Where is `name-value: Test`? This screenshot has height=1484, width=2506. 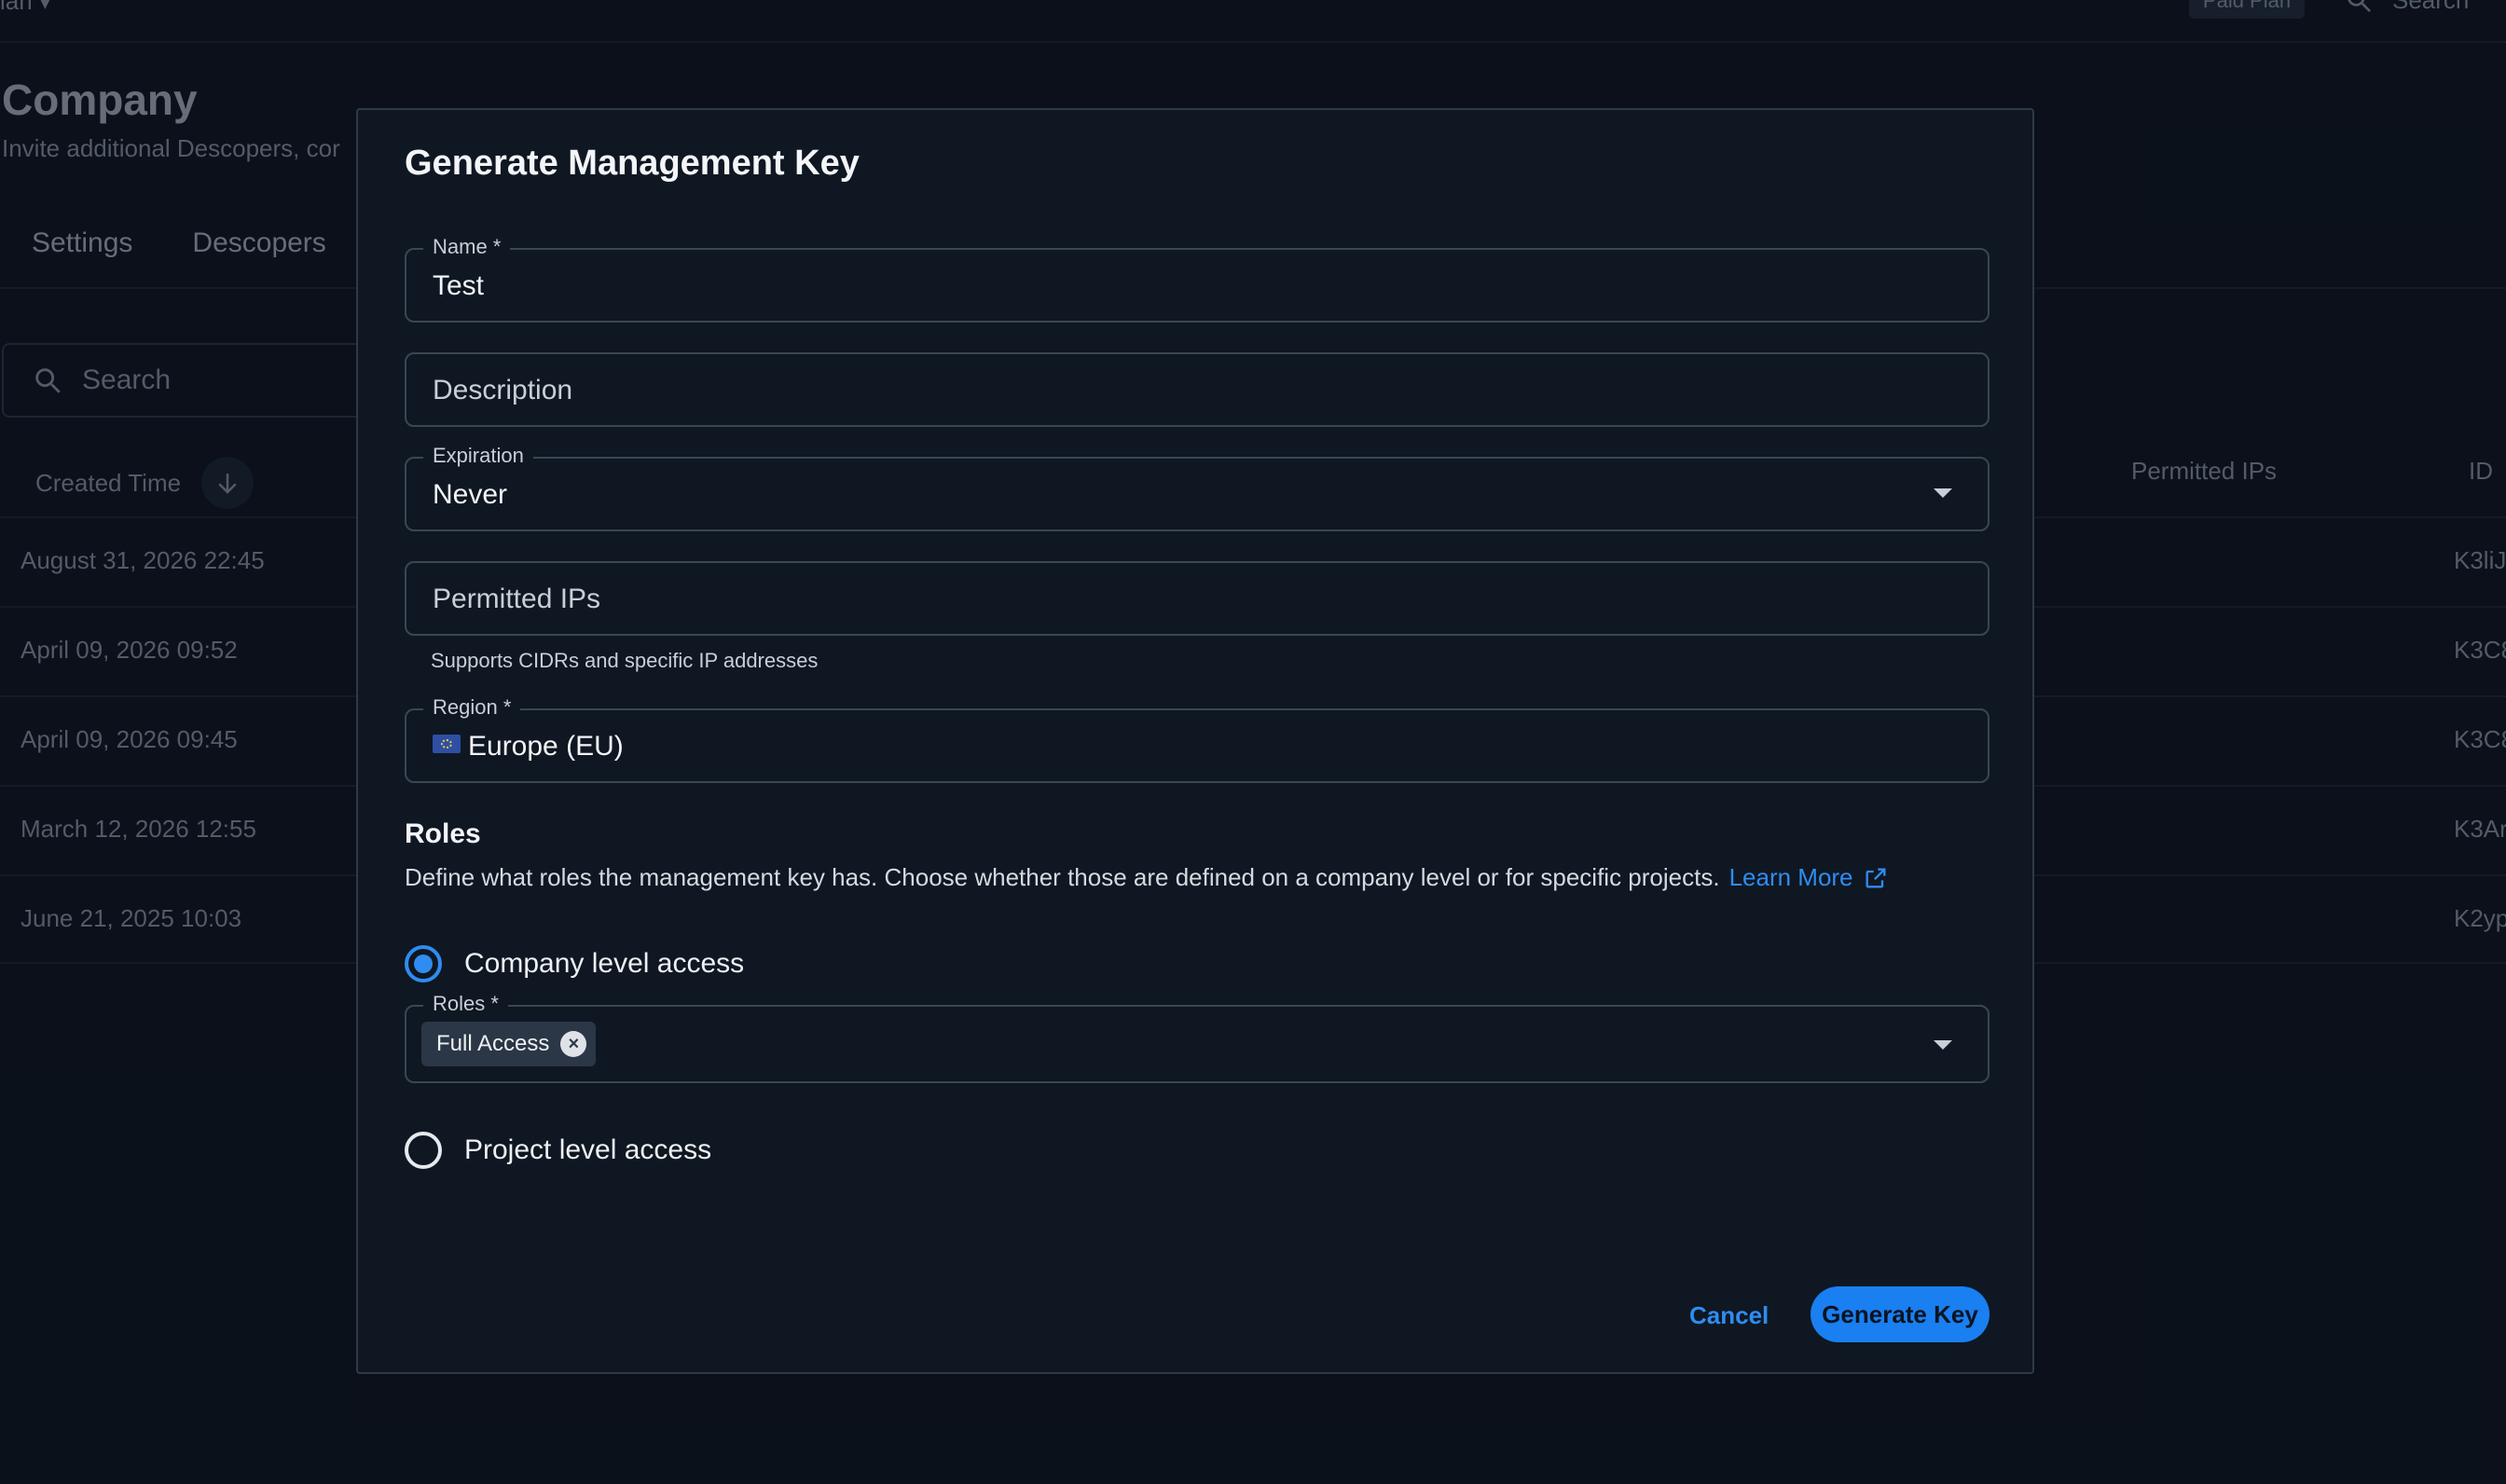
name-value: Test is located at coordinates (459, 285).